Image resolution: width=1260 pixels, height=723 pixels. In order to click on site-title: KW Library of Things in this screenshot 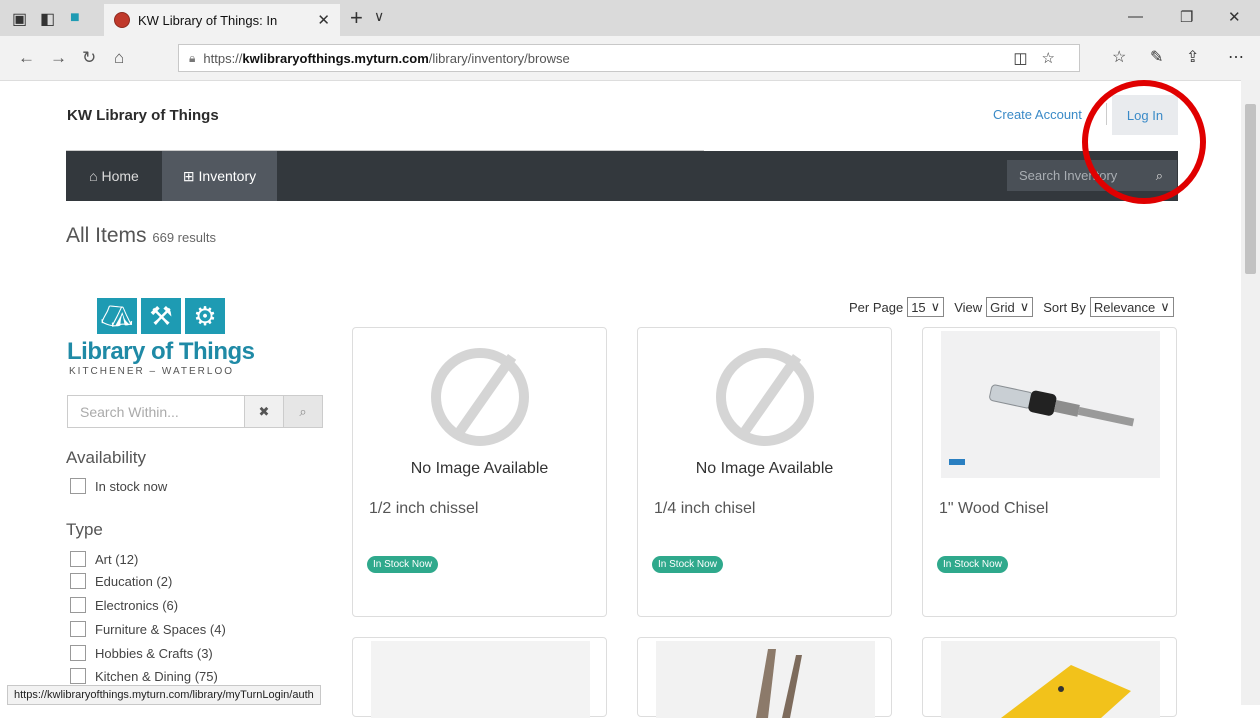, I will do `click(143, 115)`.